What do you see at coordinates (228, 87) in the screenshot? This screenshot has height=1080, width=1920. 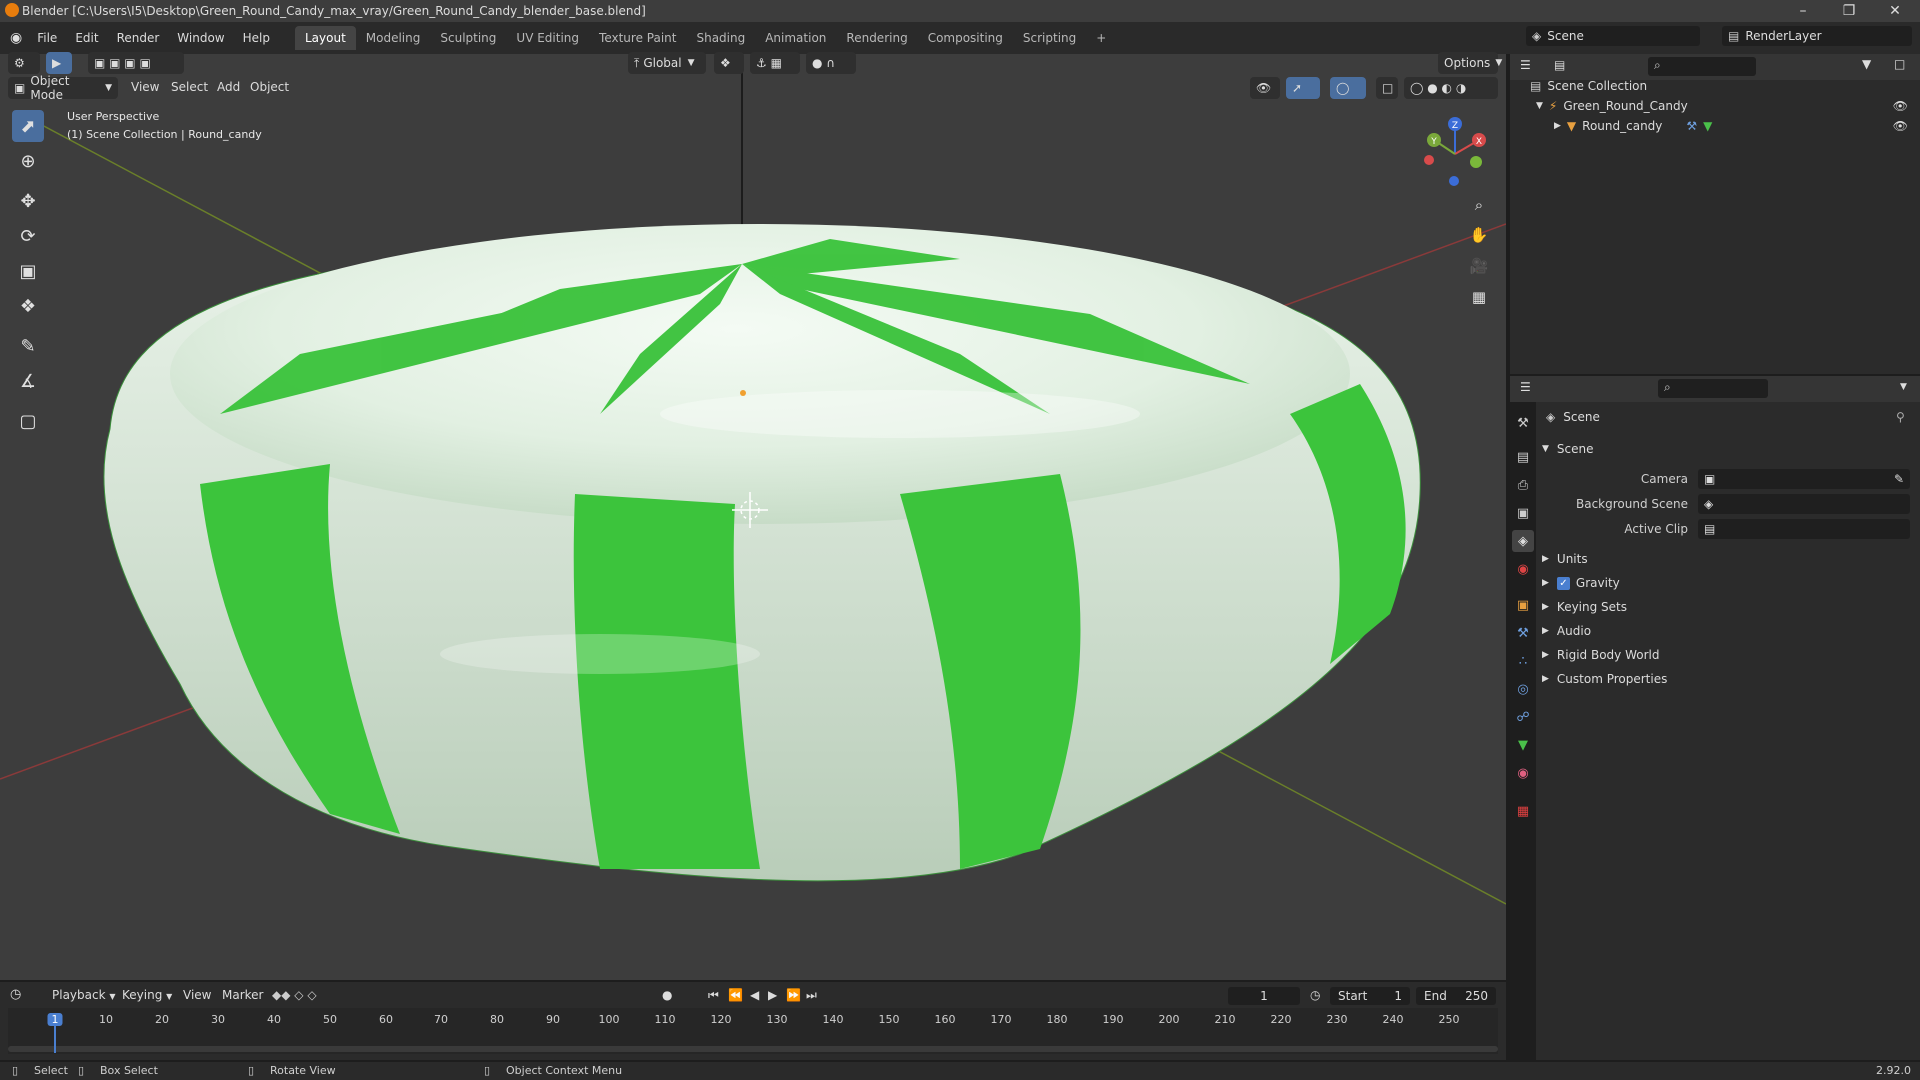 I see `viewport-menu-add: Add` at bounding box center [228, 87].